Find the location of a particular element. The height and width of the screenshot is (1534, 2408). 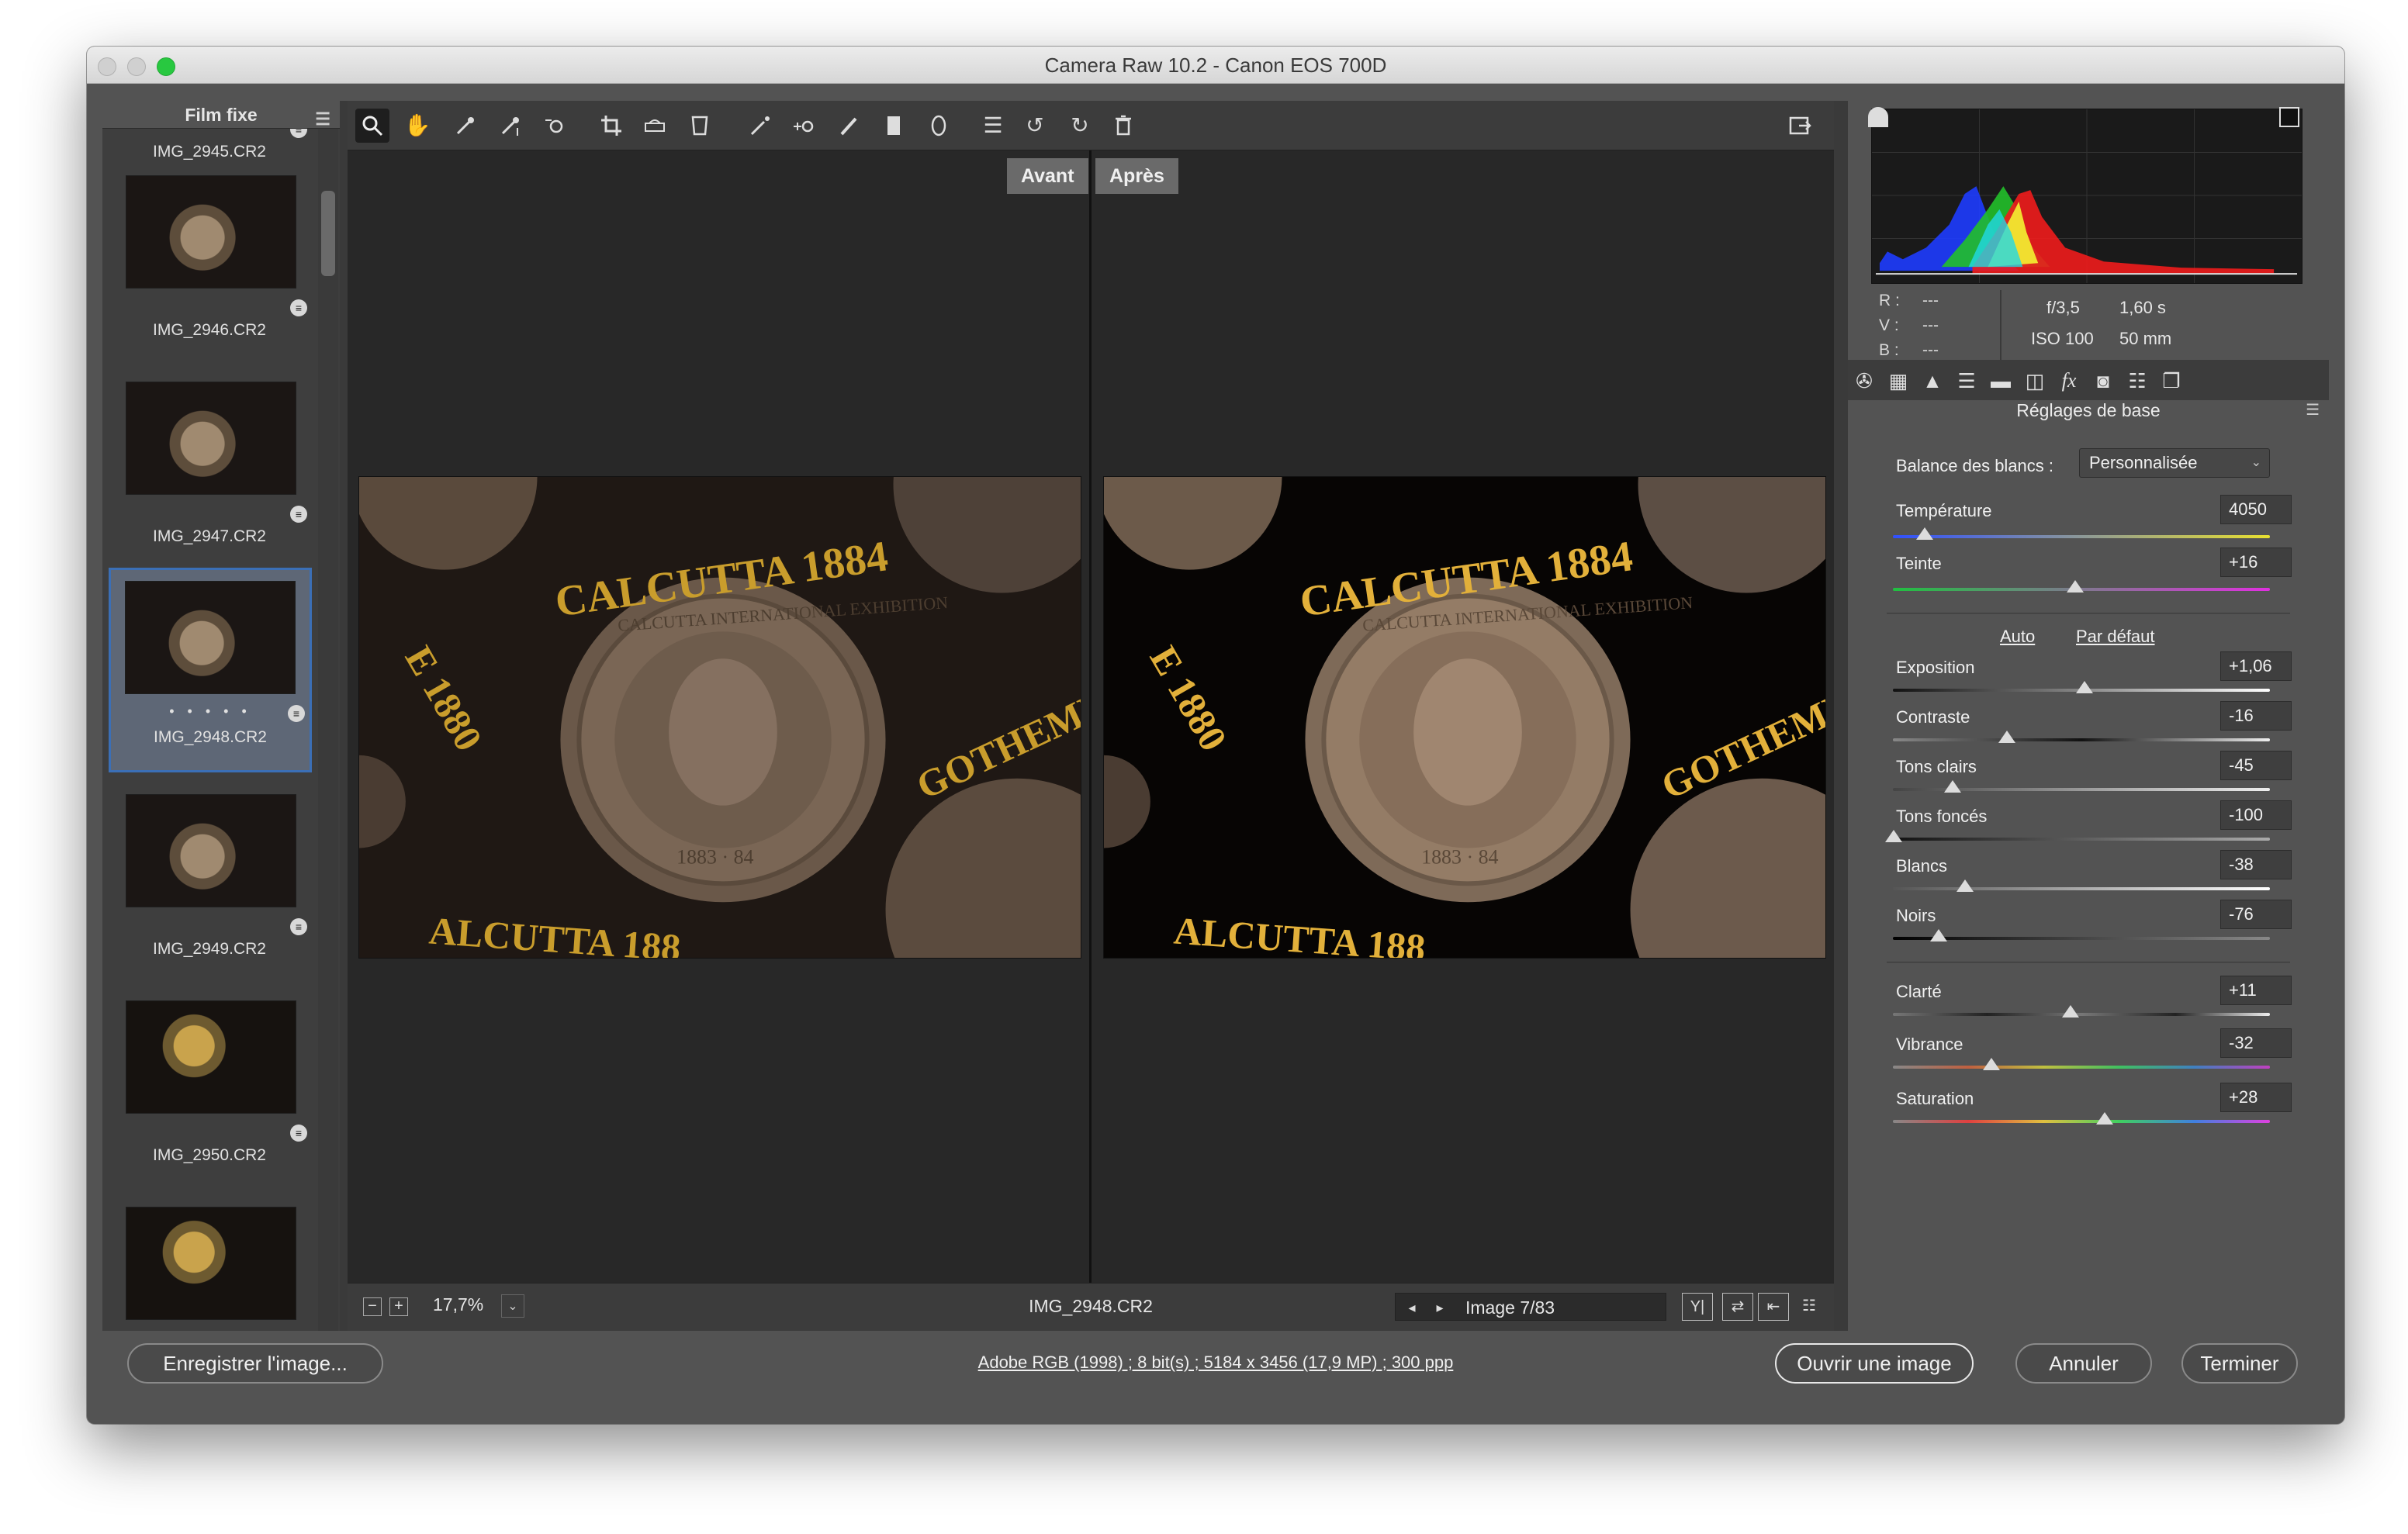

split-toning-tab-icon: ▬ is located at coordinates (2001, 381).